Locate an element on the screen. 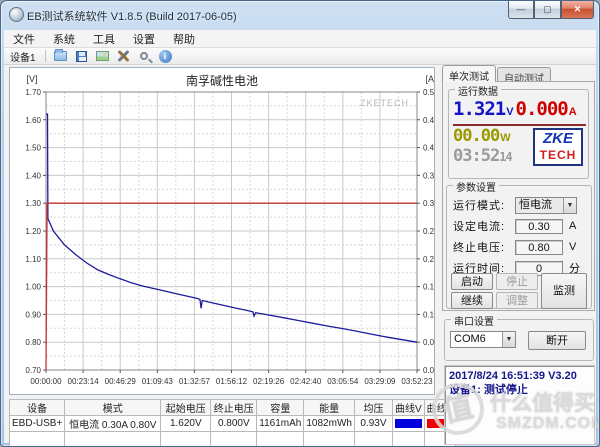 This screenshot has height=447, width=600. menu-help: 帮助 is located at coordinates (184, 39).